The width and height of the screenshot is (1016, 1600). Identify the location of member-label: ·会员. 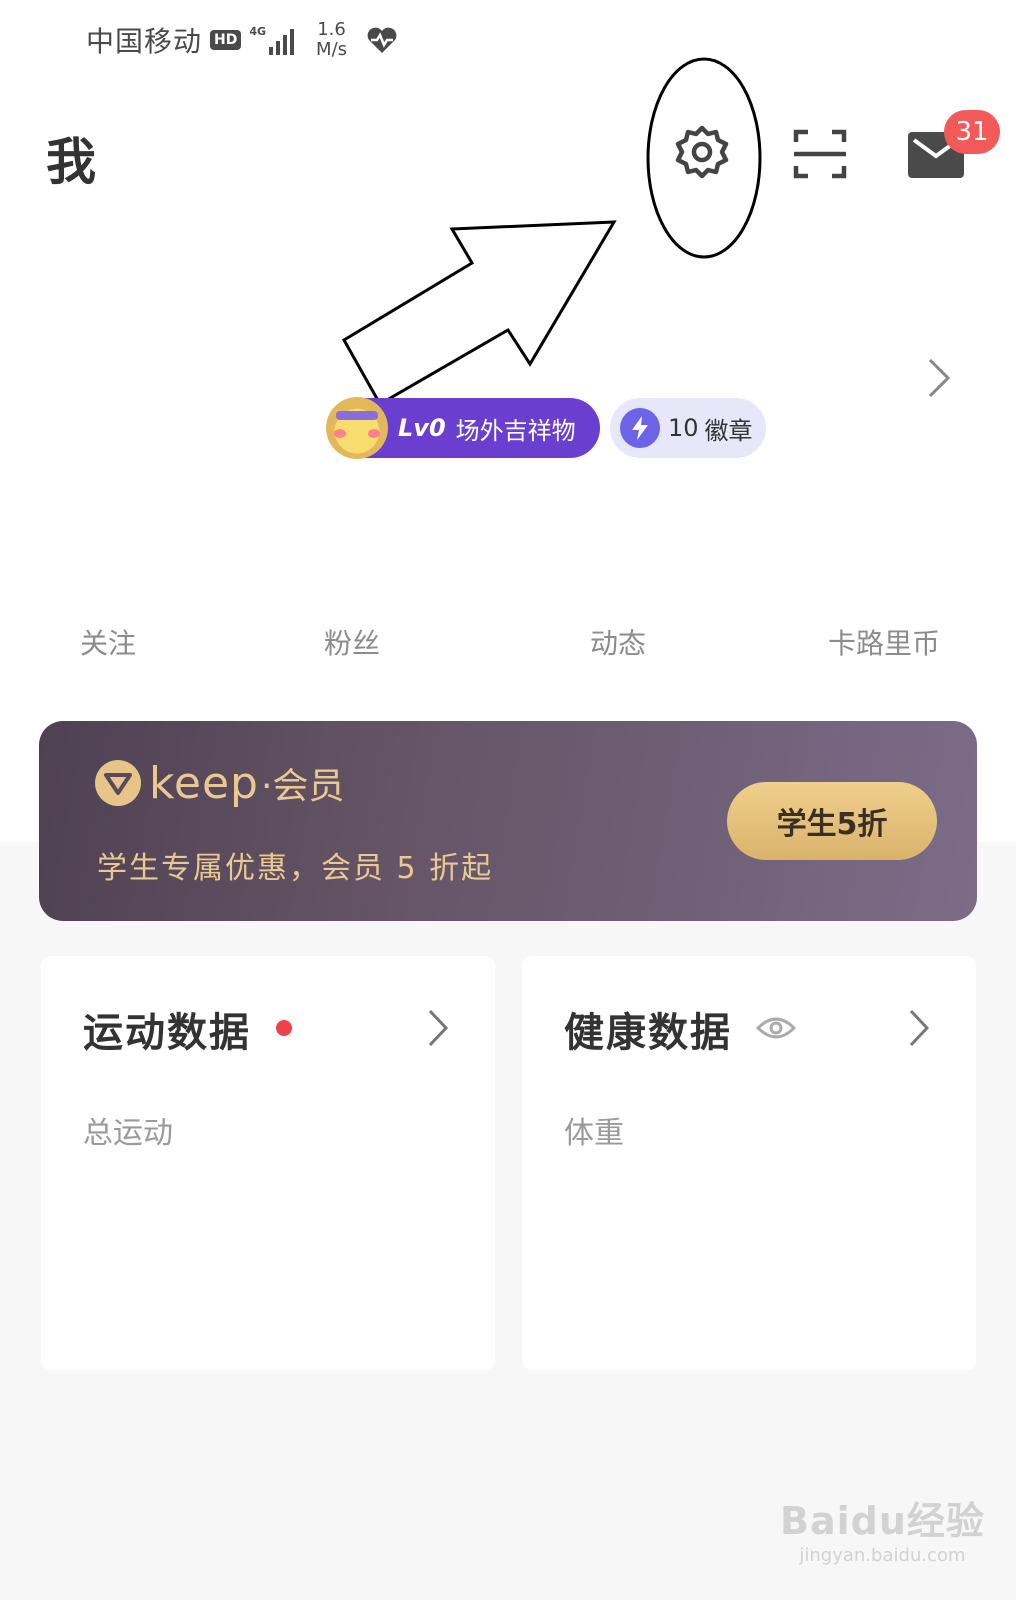
(302, 786).